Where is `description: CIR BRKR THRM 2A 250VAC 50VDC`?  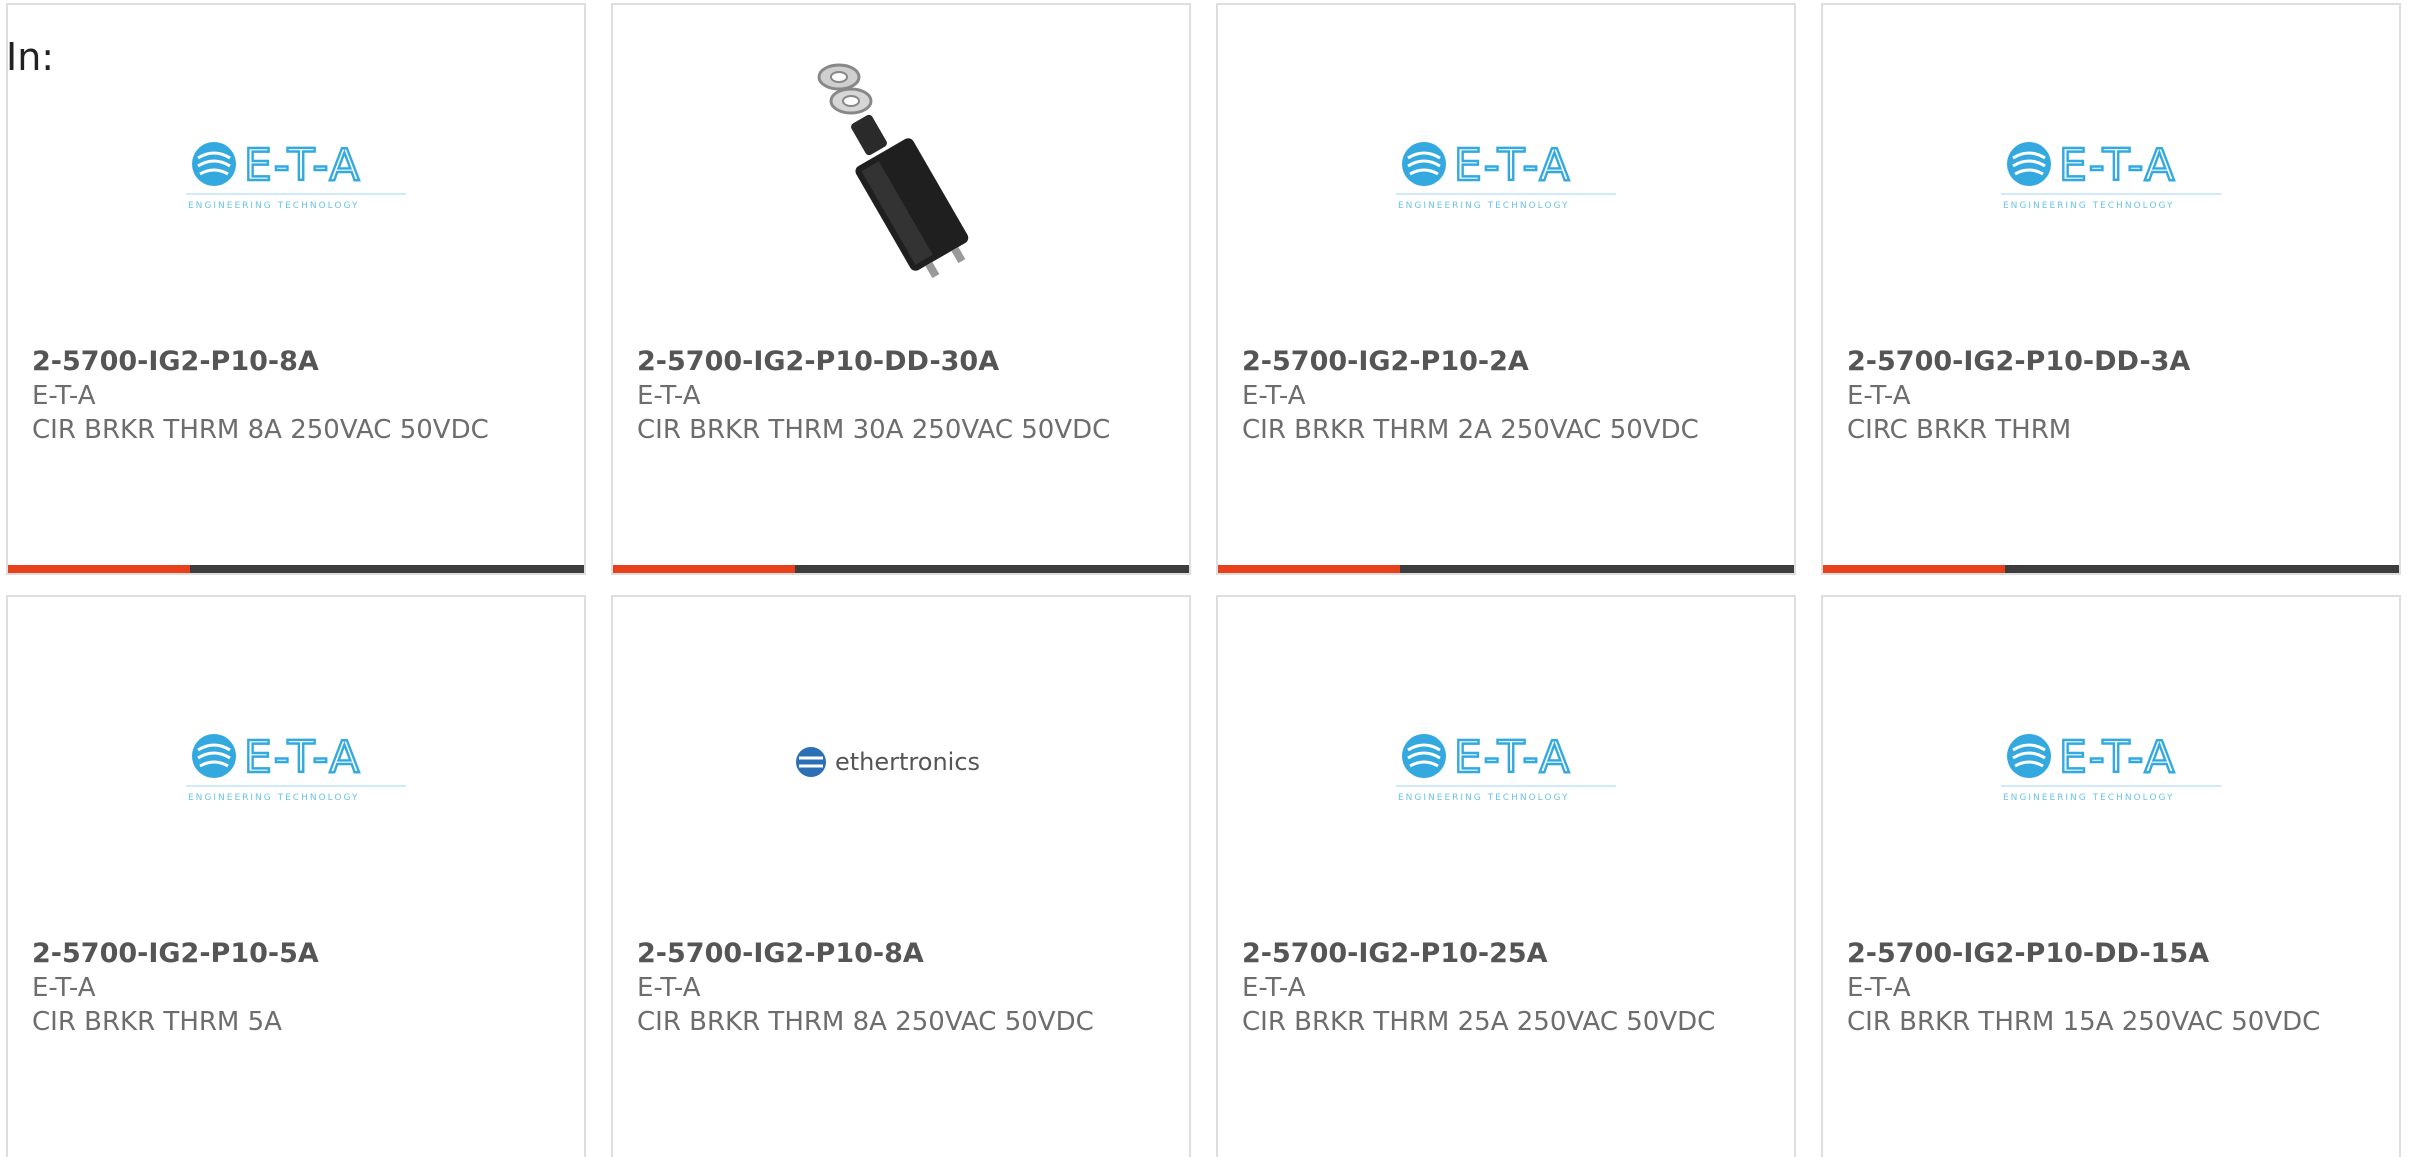
description: CIR BRKR THRM 2A 250VAC 50VDC is located at coordinates (1470, 430).